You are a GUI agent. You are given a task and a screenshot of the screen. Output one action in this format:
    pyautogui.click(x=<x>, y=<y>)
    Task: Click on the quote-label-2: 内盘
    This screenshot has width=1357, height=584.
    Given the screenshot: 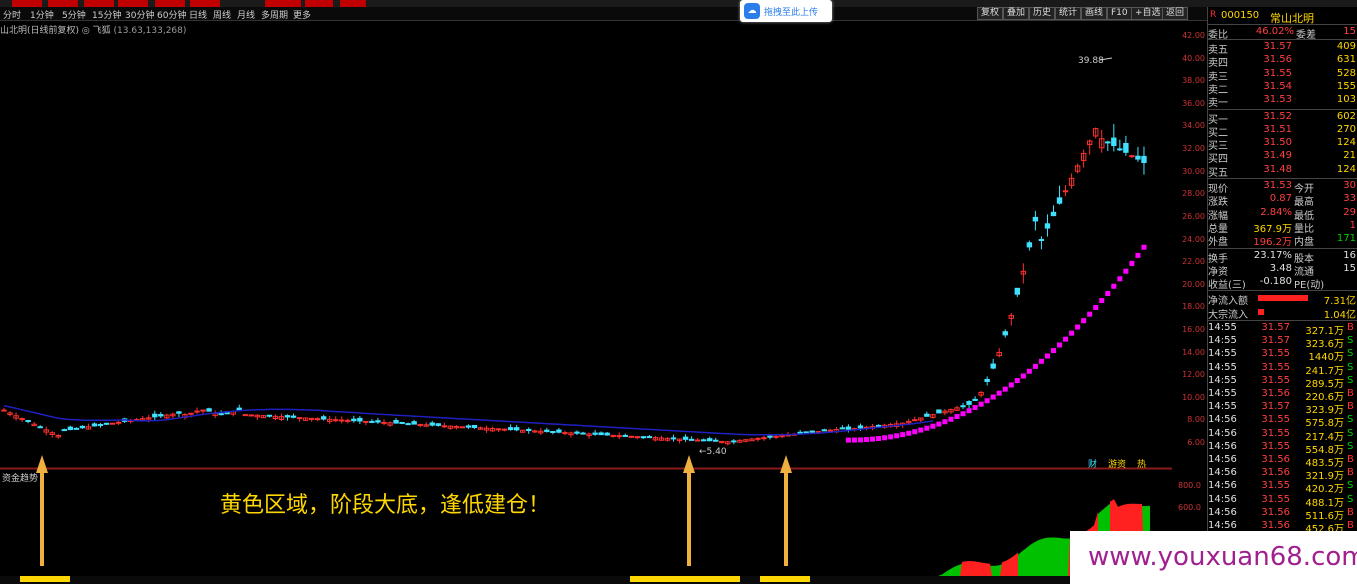 What is the action you would take?
    pyautogui.click(x=1304, y=243)
    